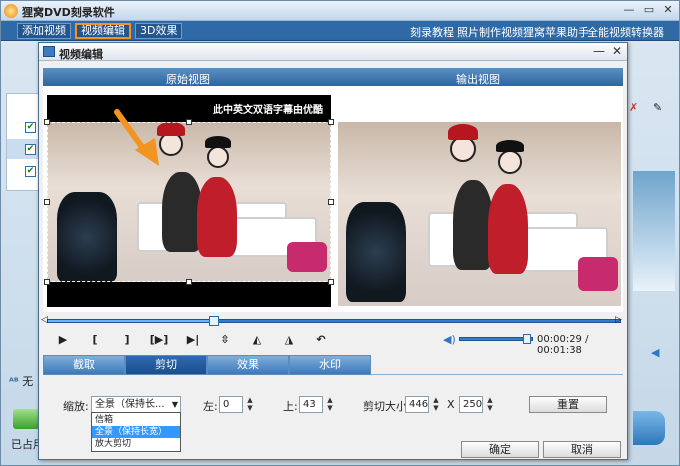 This screenshot has height=466, width=680. Describe the element at coordinates (387, 406) in the screenshot. I see `crop-size-label: 剪切大小:` at that location.